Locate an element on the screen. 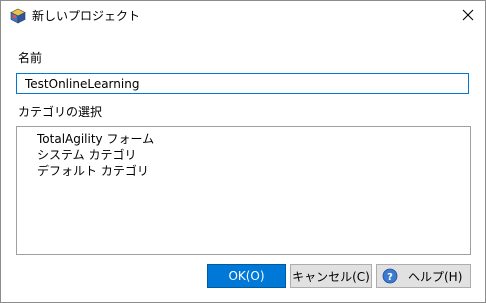  list-item: TotalAgility フォーム is located at coordinates (243, 139).